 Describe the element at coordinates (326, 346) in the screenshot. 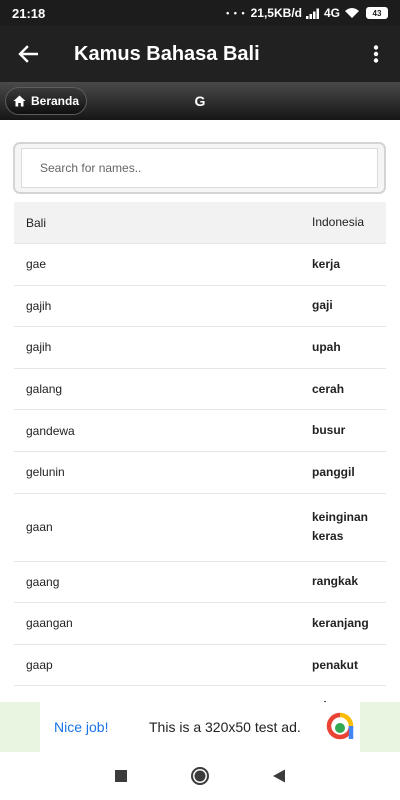

I see `cell-indonesia: upah` at that location.